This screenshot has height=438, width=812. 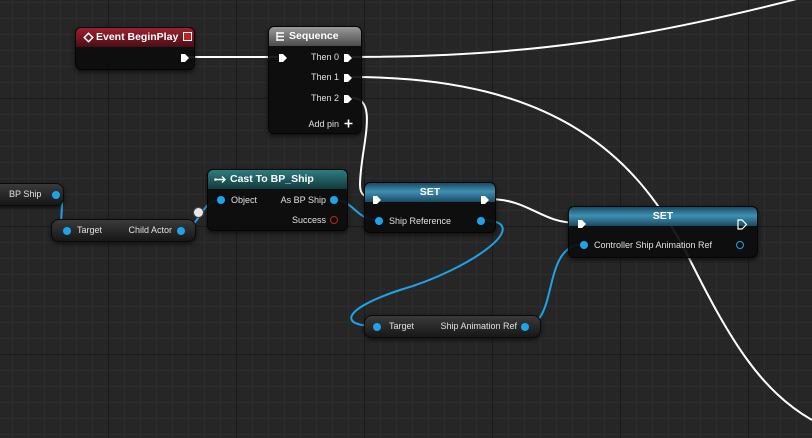 I want to click on event-diamond-icon, so click(x=88, y=37).